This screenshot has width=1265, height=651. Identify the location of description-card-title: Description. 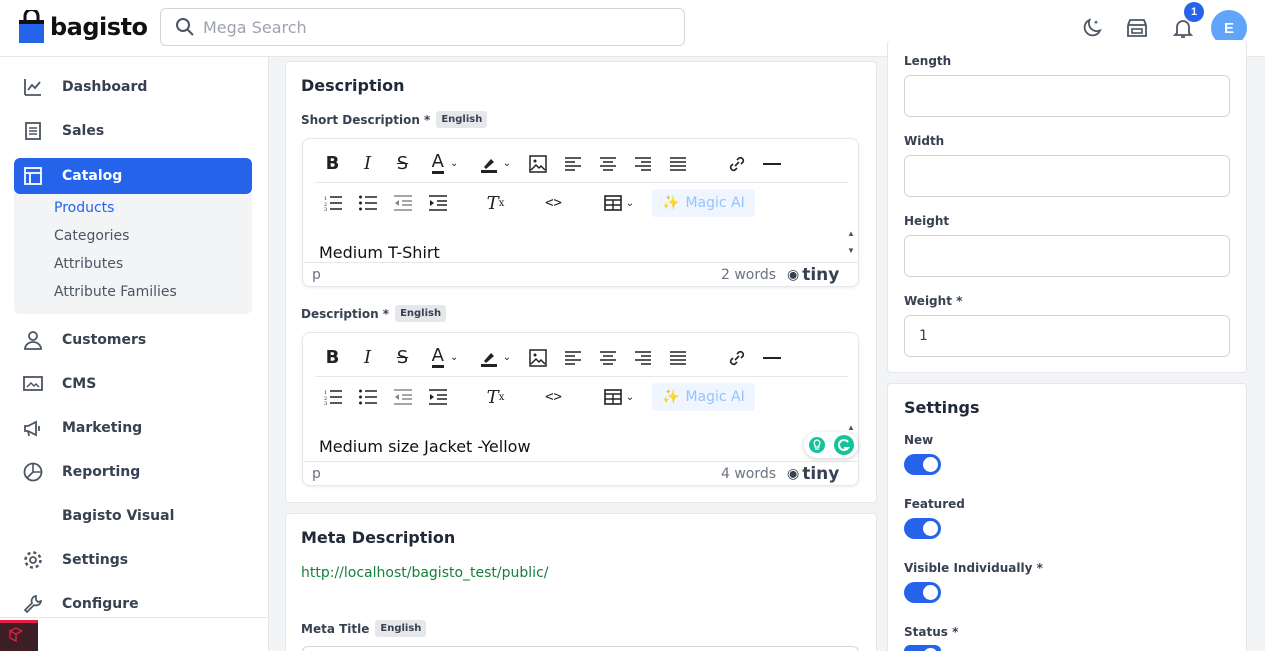
(353, 85).